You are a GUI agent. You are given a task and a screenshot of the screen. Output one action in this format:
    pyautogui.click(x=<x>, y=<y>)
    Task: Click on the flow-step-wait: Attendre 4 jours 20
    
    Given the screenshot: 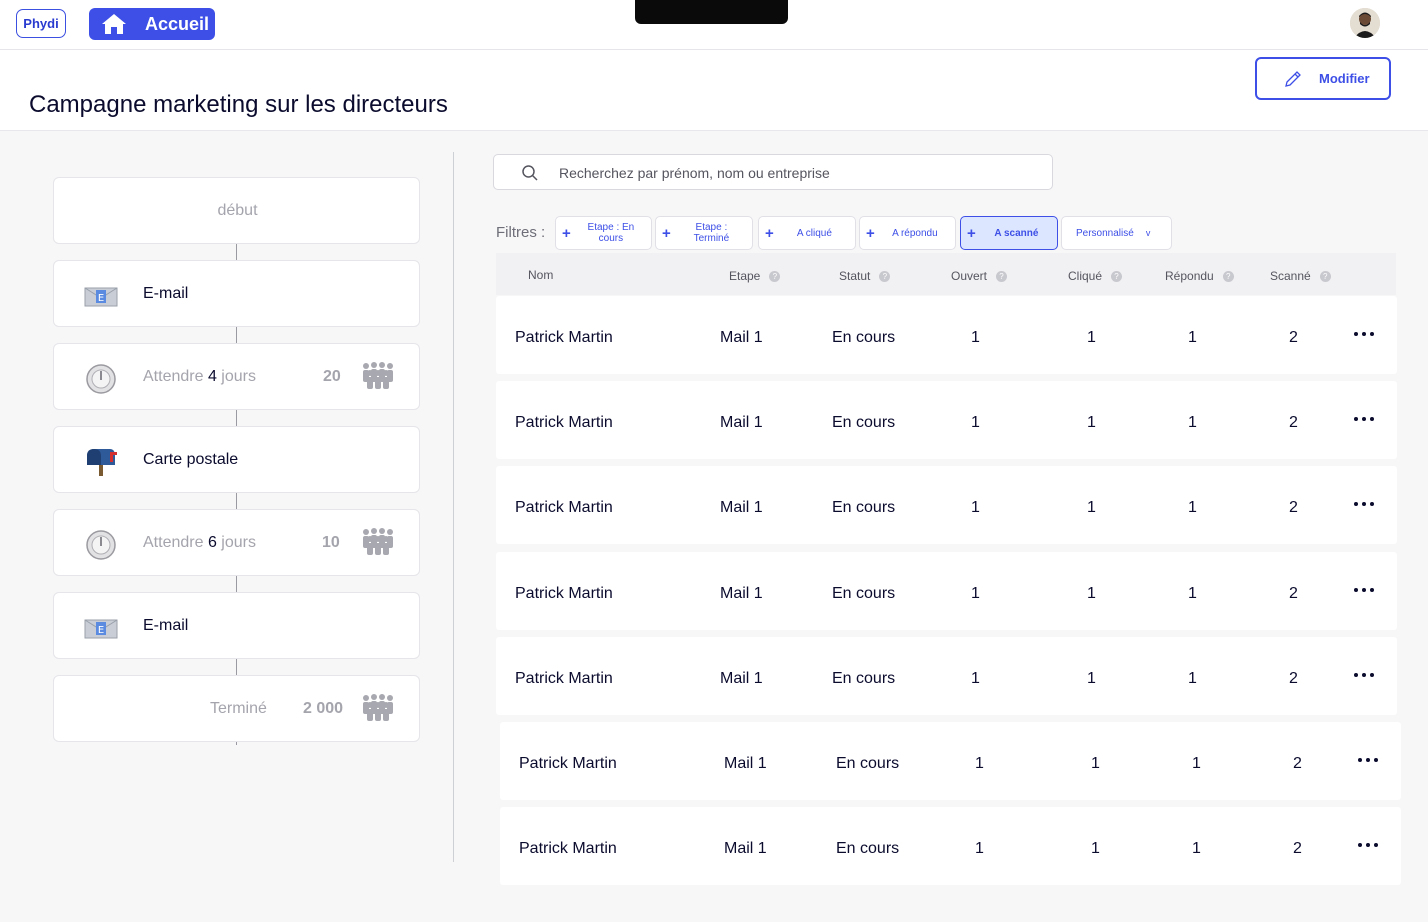 What is the action you would take?
    pyautogui.click(x=236, y=376)
    